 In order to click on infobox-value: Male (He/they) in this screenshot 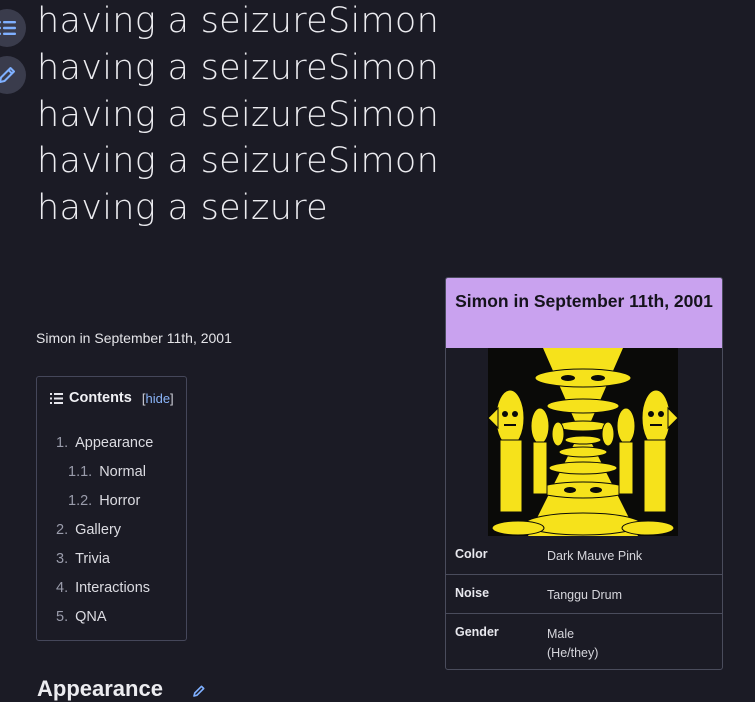, I will do `click(572, 644)`.